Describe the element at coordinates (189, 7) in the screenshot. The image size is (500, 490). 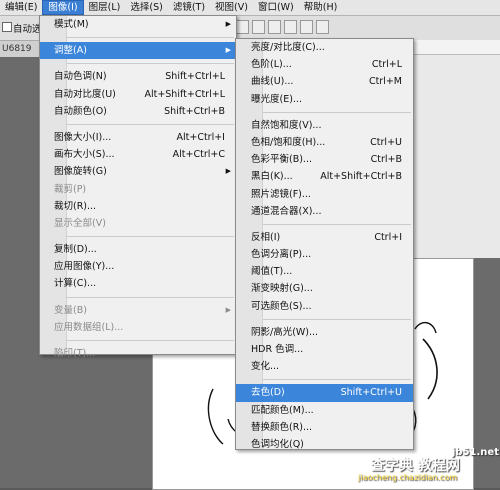
I see `menubar-item-4: 滤镜(T)` at that location.